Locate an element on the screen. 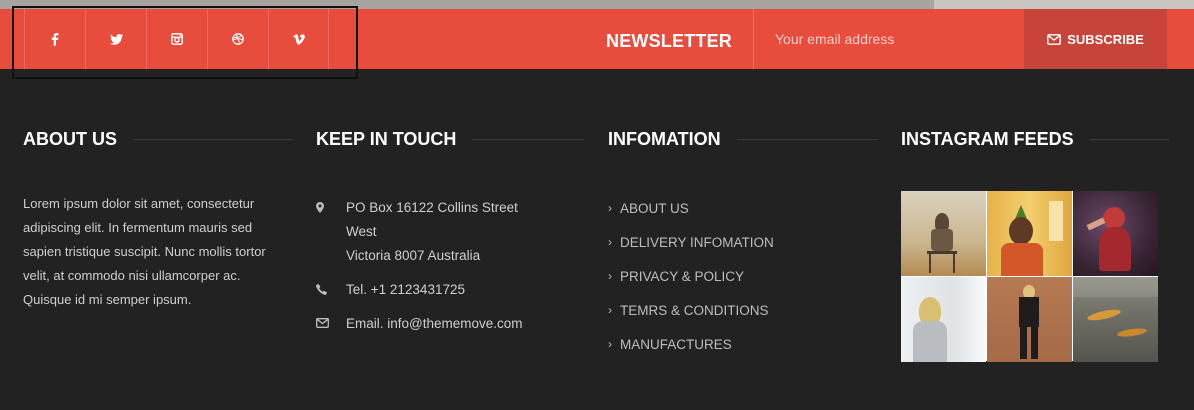 Image resolution: width=1194 pixels, height=410 pixels. email-input is located at coordinates (889, 39).